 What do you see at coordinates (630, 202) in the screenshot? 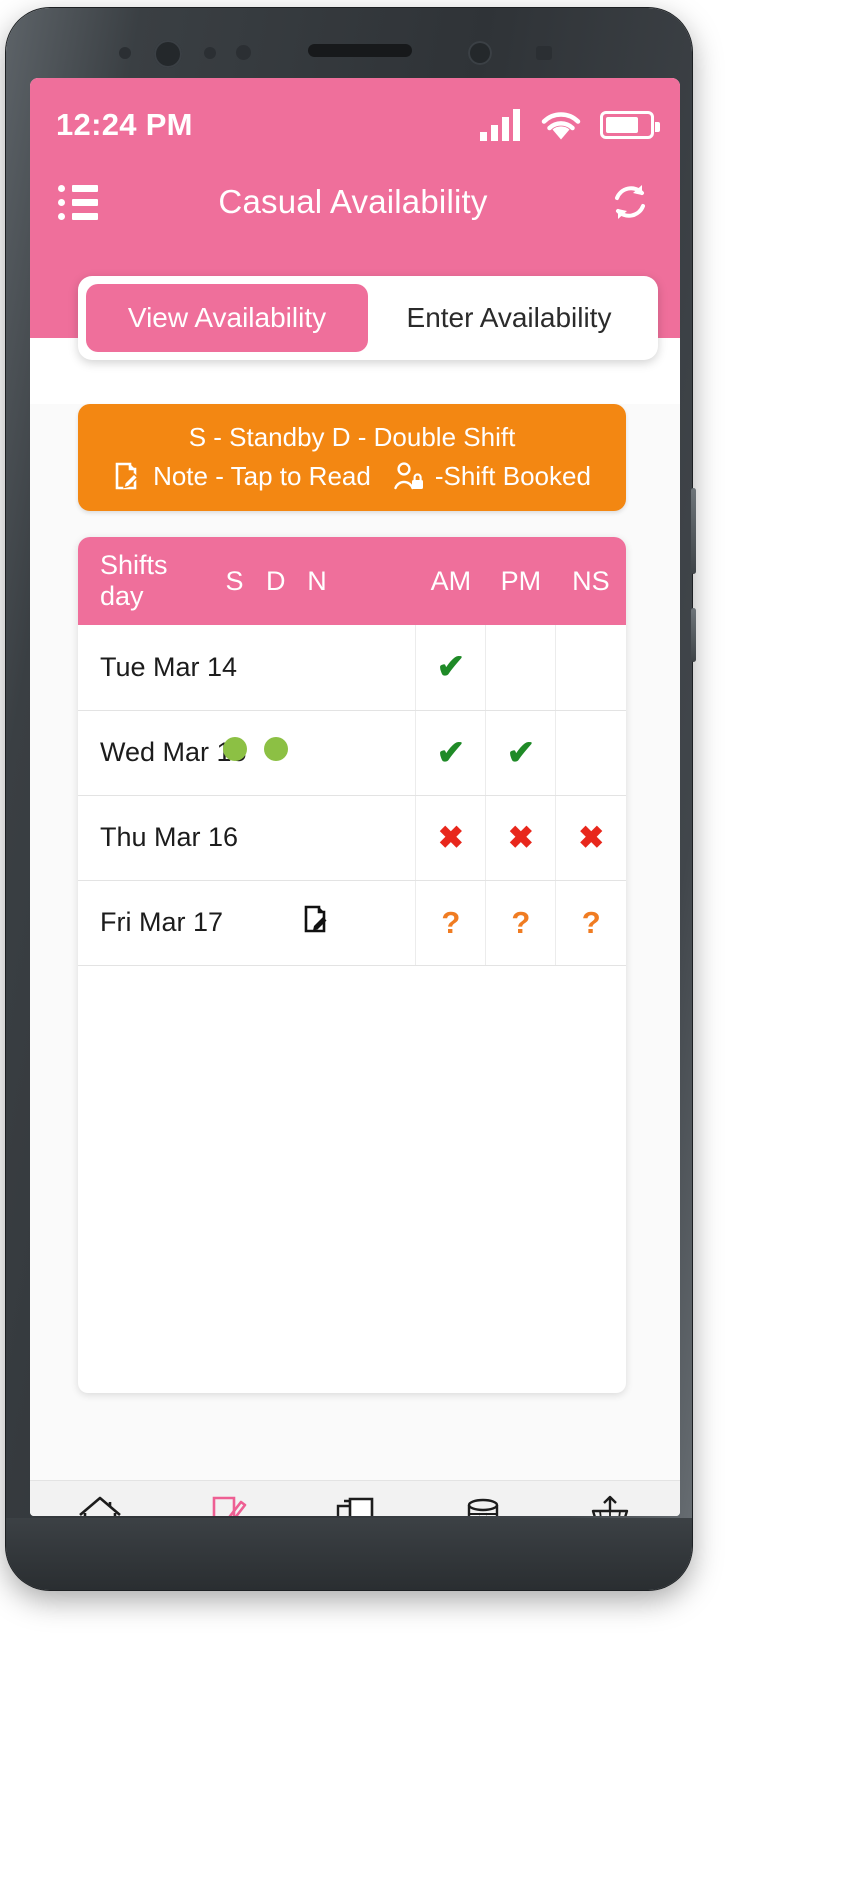
I see `refresh-icon` at bounding box center [630, 202].